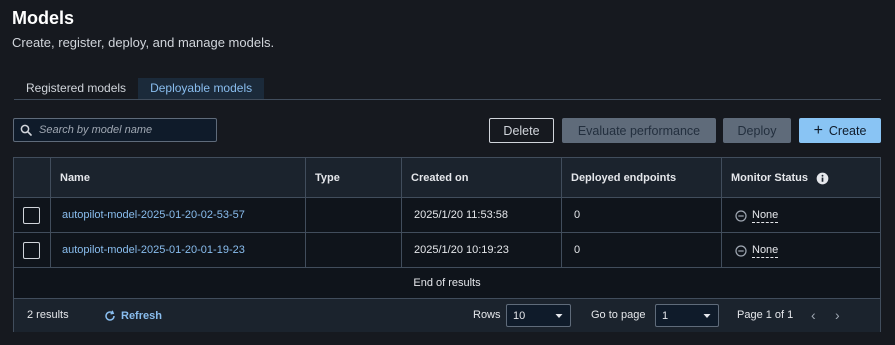 This screenshot has width=895, height=345. What do you see at coordinates (110, 315) in the screenshot?
I see `refresh-icon` at bounding box center [110, 315].